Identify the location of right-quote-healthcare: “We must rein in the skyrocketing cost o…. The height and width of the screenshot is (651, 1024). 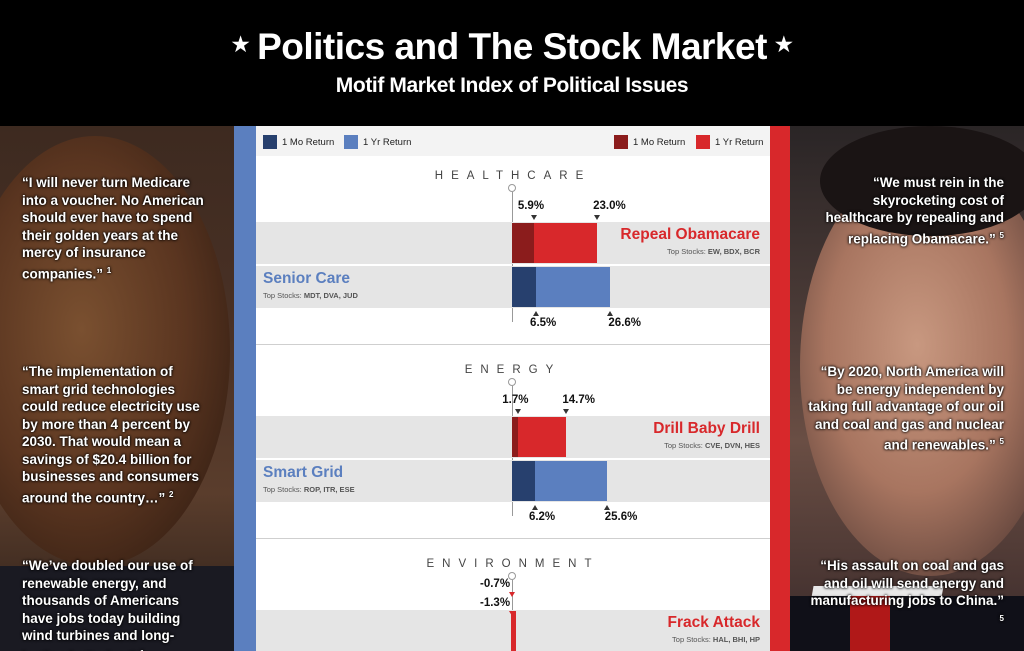
(914, 210).